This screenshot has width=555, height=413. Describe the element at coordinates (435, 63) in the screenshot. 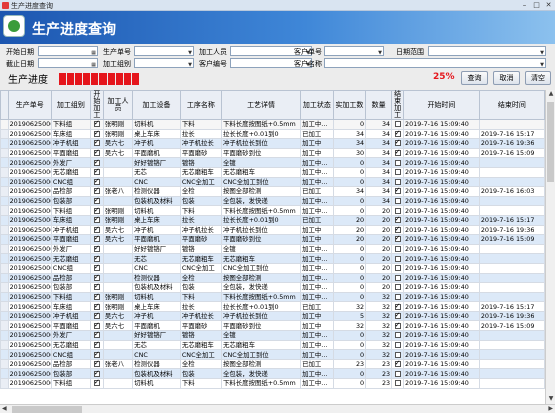

I see `cust-name-dropdown: ▼` at that location.